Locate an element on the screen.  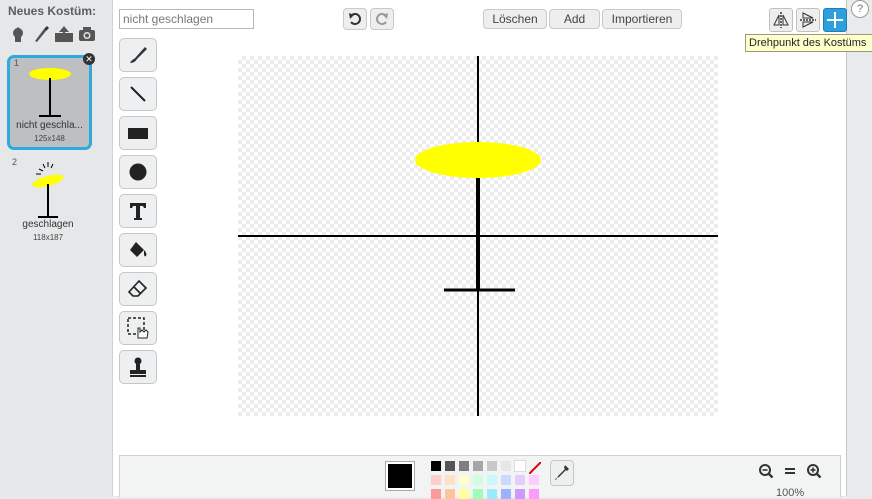
equals-icon is located at coordinates (790, 471).